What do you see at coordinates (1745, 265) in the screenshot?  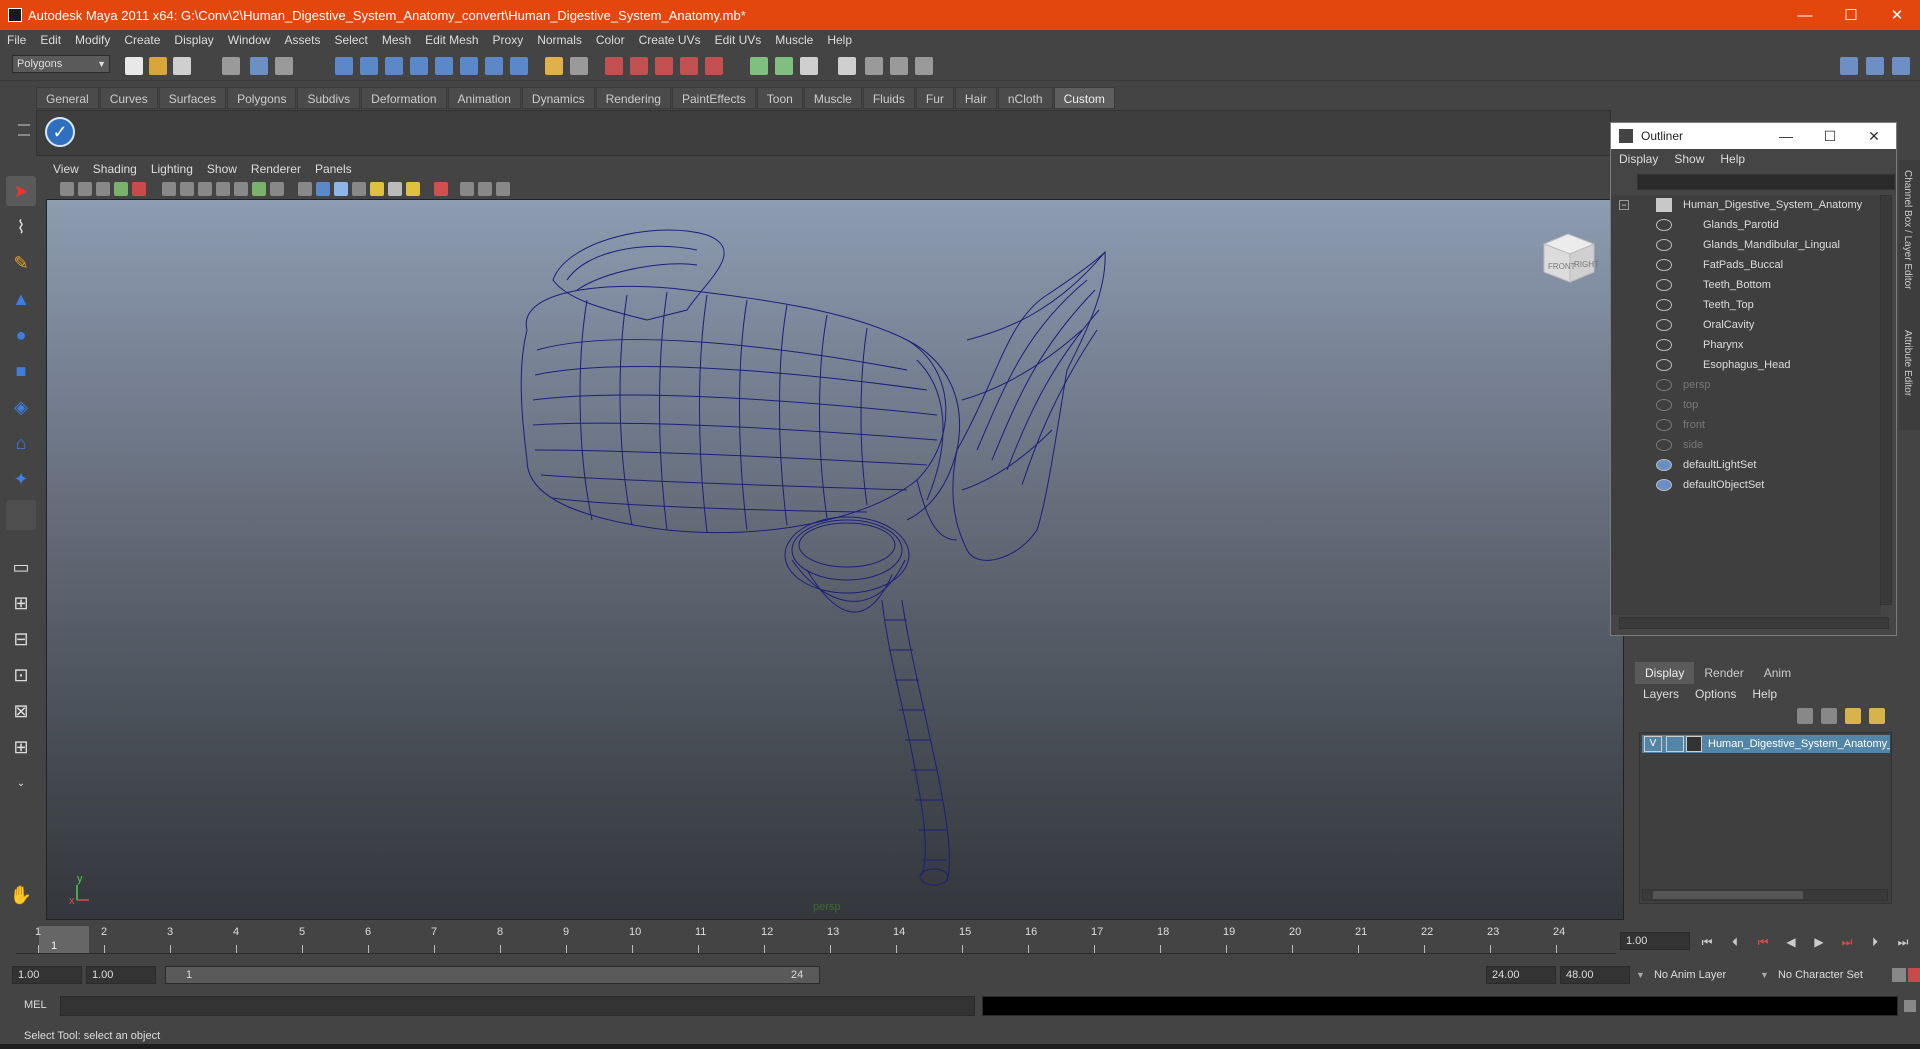 I see `outliner-item: FatPads_Buccal` at bounding box center [1745, 265].